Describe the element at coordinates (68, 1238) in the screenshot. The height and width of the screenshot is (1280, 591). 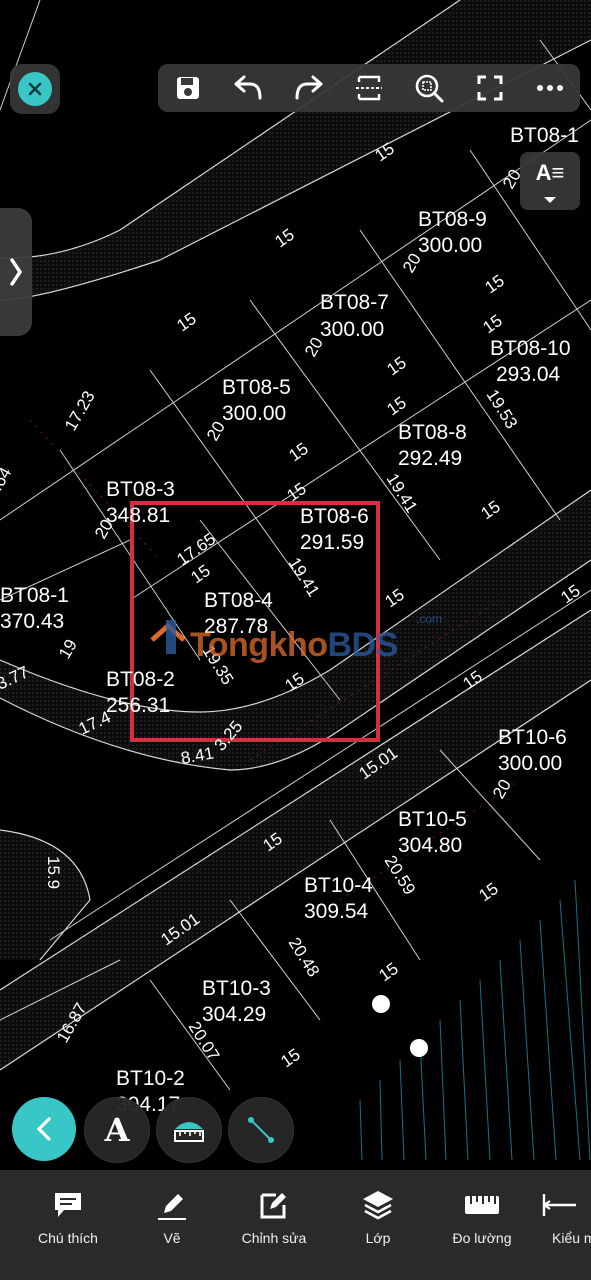
I see `nav-label: Chú thích` at that location.